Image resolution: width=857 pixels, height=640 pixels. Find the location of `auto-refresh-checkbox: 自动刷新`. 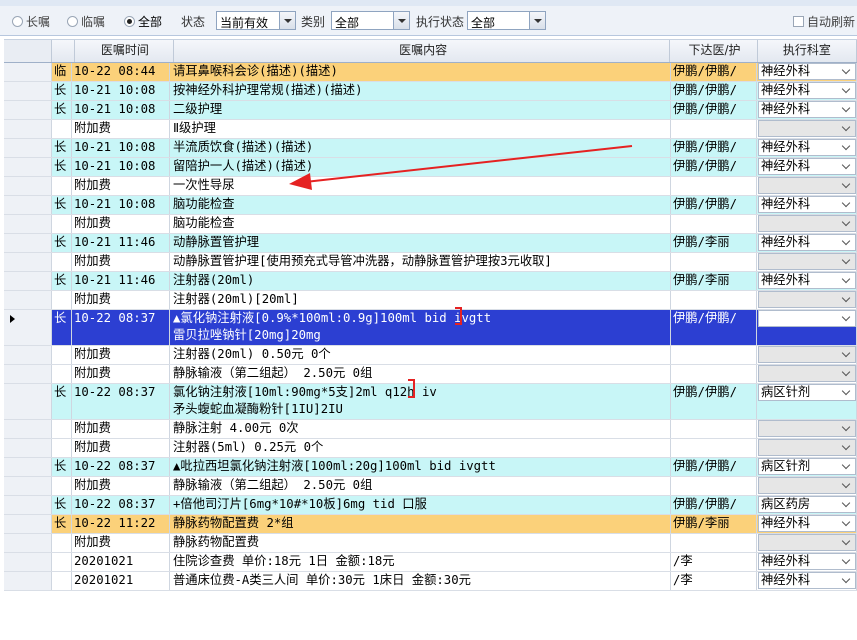

auto-refresh-checkbox: 自动刷新 is located at coordinates (824, 21).